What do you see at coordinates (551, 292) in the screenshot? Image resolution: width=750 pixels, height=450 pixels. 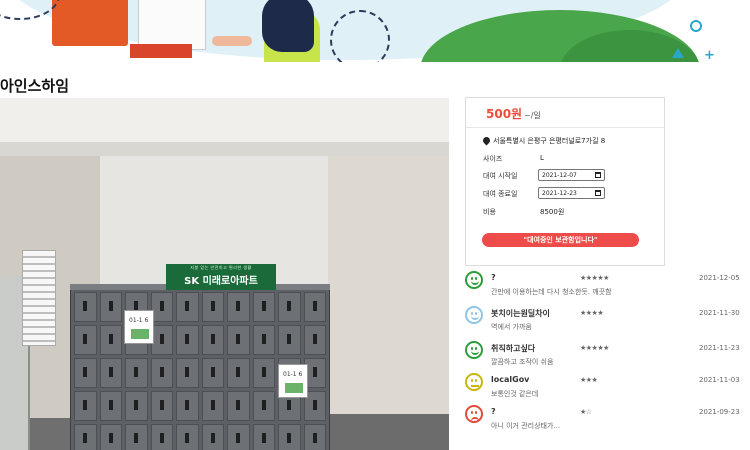 I see `review-text: 간만에 이용하는데 다시 청소한듯. 깨끗함` at bounding box center [551, 292].